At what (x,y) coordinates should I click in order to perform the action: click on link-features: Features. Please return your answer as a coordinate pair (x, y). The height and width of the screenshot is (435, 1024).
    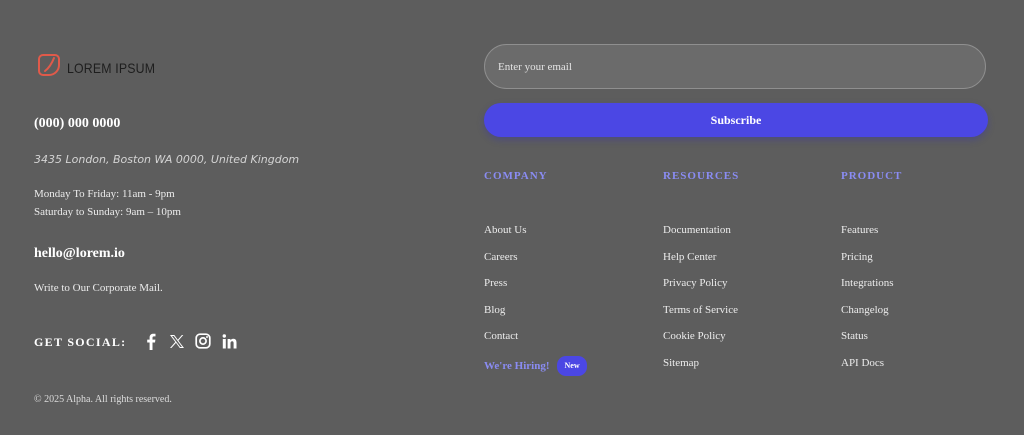
    Looking at the image, I should click on (859, 230).